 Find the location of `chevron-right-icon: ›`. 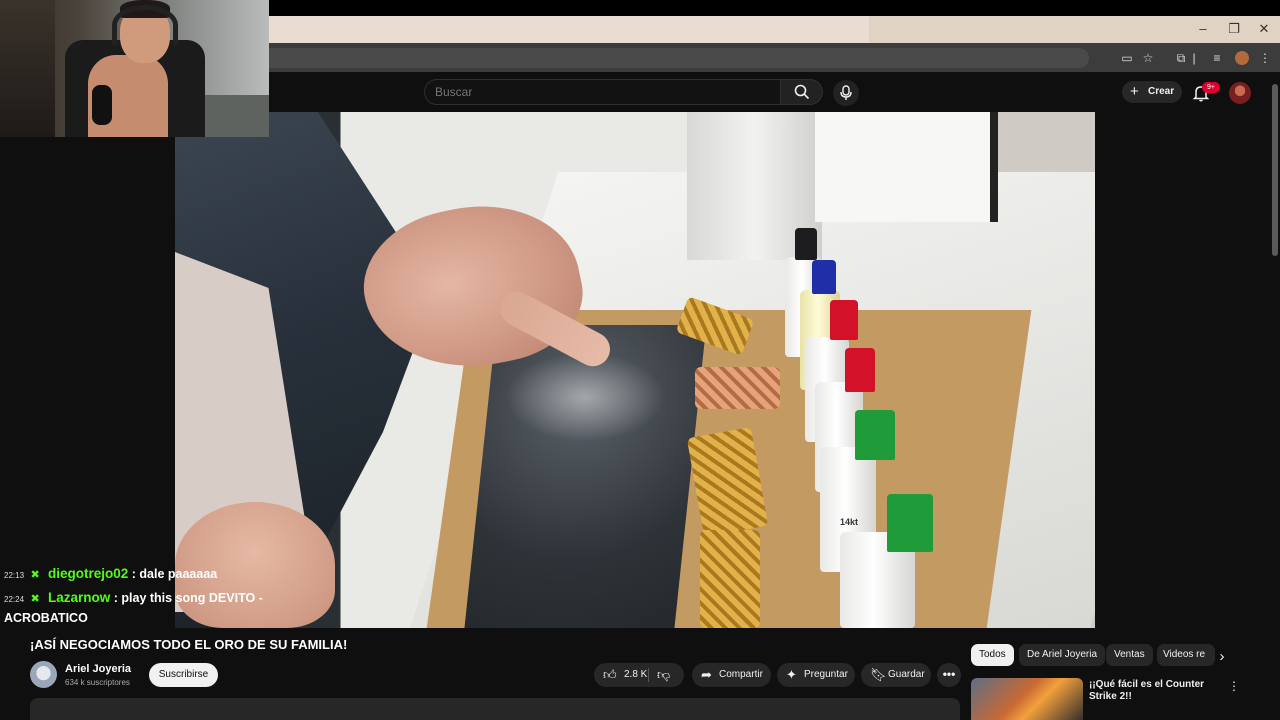

chevron-right-icon: › is located at coordinates (1222, 657).